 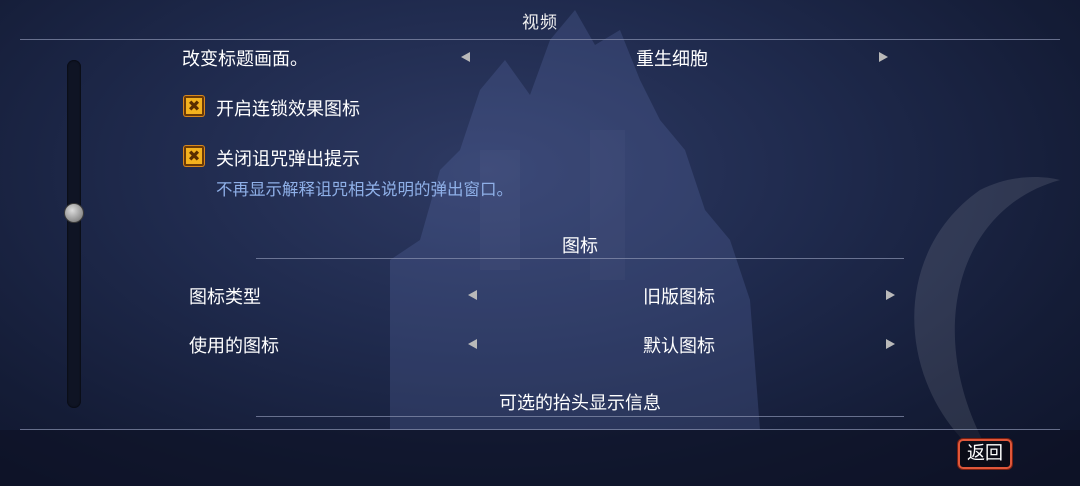 What do you see at coordinates (679, 297) in the screenshot?
I see `icon-type-value: 旧版图标` at bounding box center [679, 297].